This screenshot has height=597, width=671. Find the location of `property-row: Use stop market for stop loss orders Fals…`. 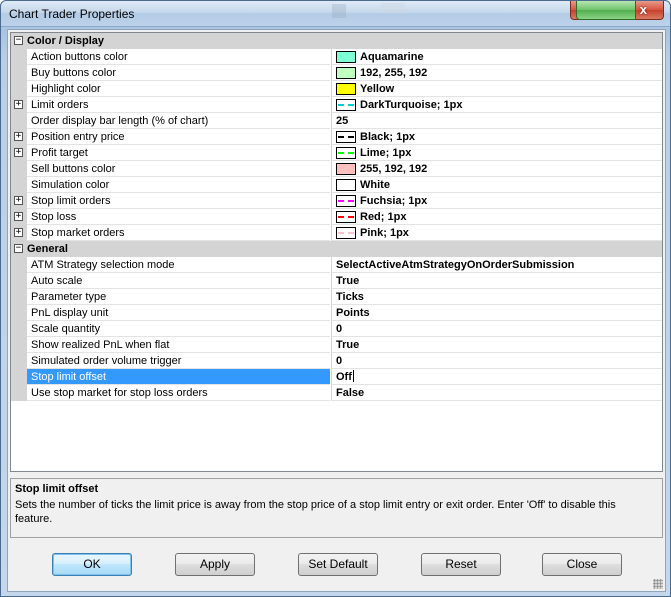

property-row: Use stop market for stop loss orders Fals… is located at coordinates (336, 393).